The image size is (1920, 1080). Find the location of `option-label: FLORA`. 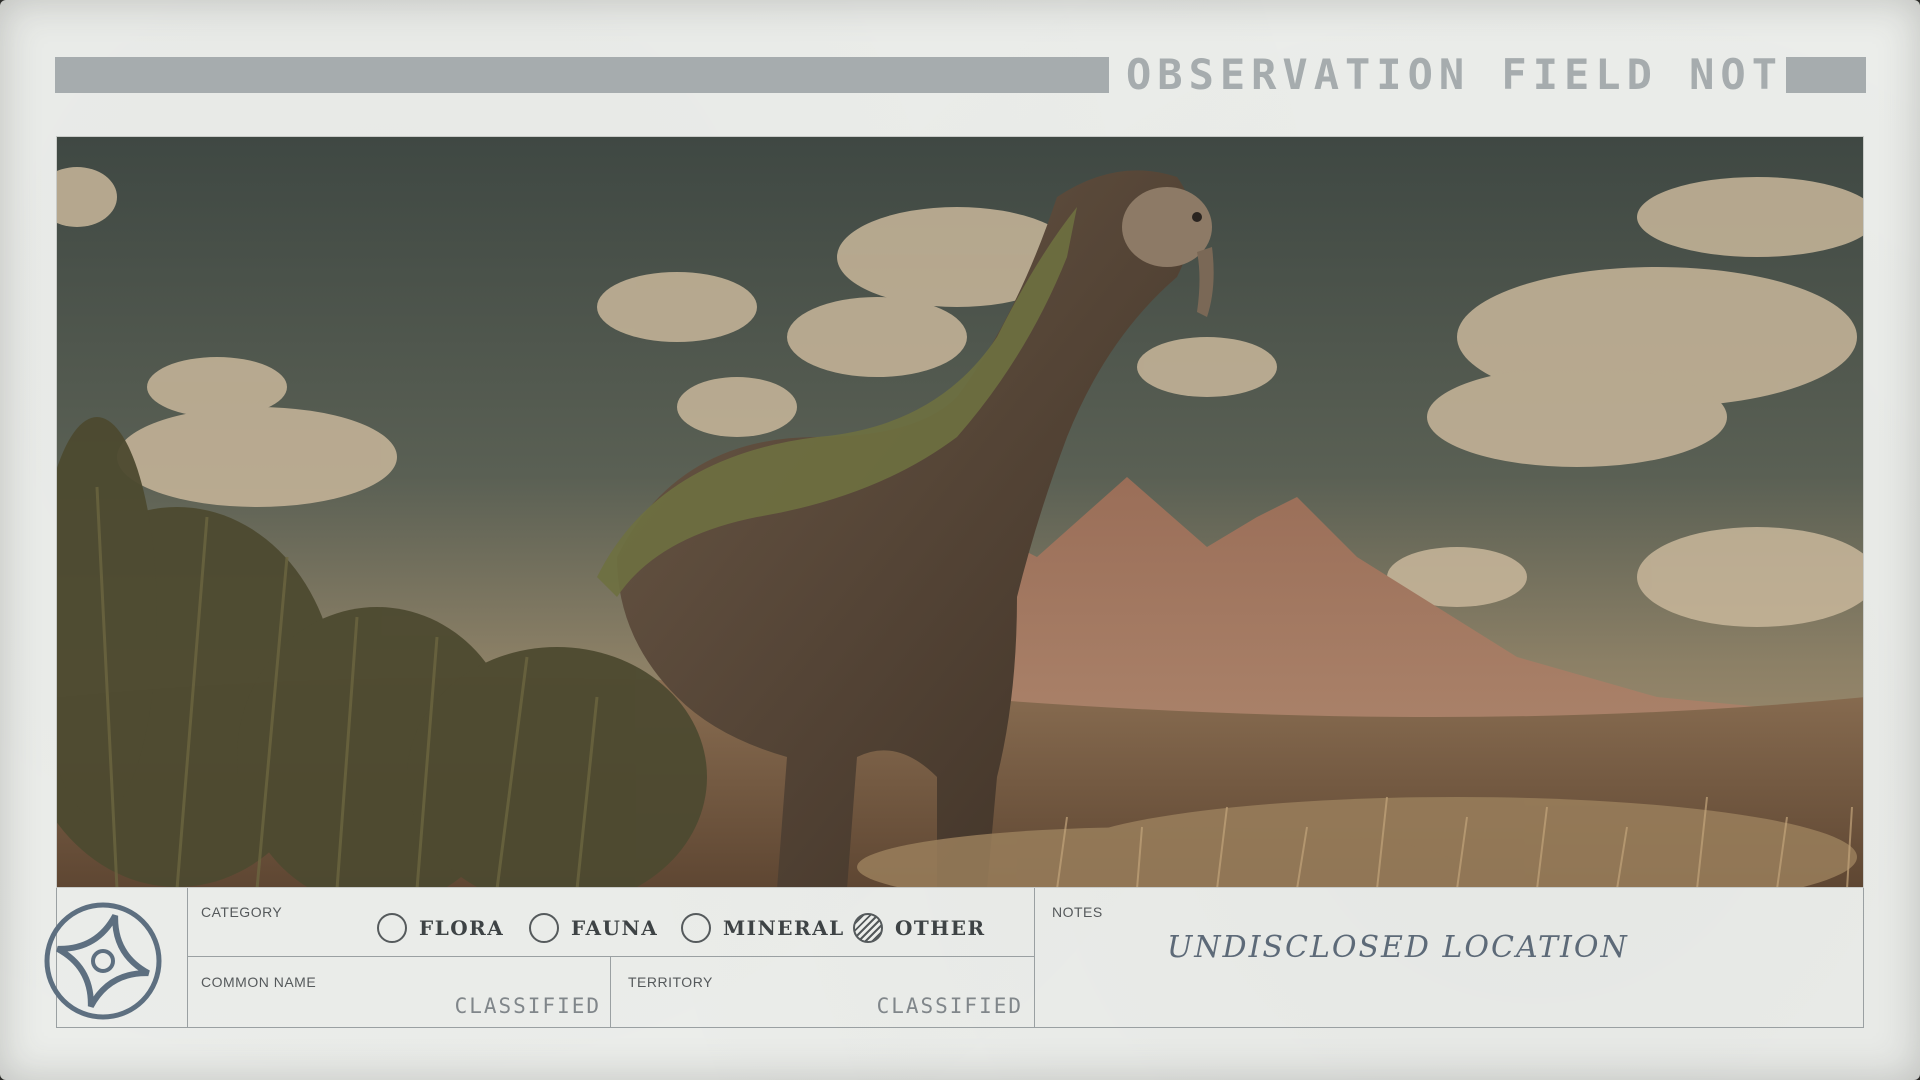

option-label: FLORA is located at coordinates (462, 928).